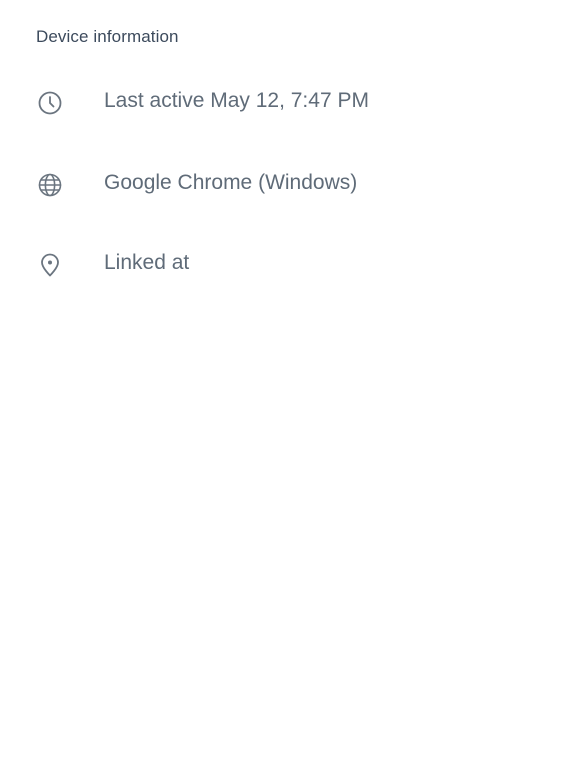 The width and height of the screenshot is (570, 770). Describe the element at coordinates (50, 103) in the screenshot. I see `clock-icon` at that location.